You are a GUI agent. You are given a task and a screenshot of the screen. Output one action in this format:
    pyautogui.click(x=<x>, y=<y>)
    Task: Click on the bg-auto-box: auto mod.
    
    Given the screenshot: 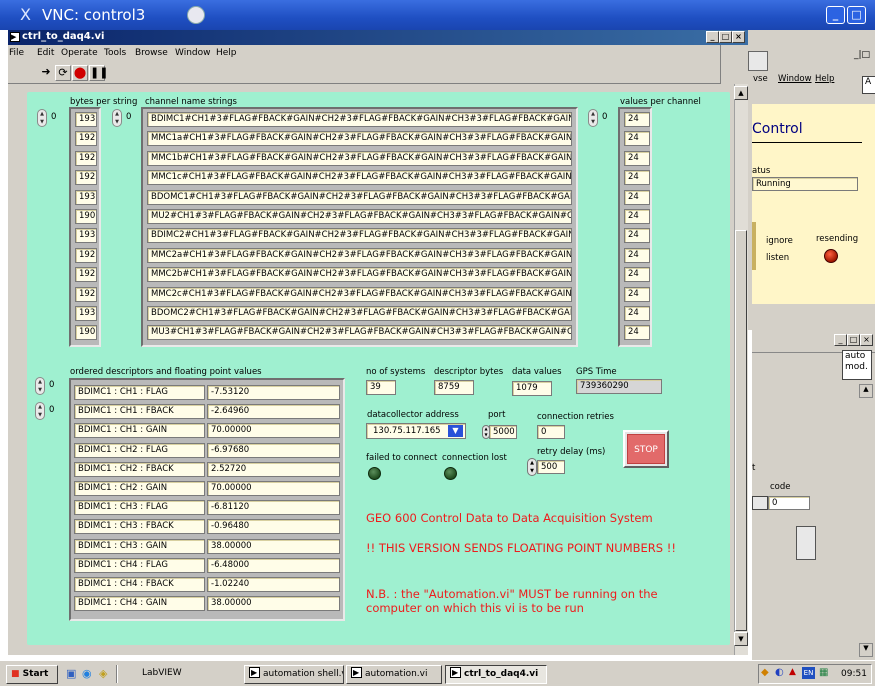 What is the action you would take?
    pyautogui.click(x=857, y=365)
    